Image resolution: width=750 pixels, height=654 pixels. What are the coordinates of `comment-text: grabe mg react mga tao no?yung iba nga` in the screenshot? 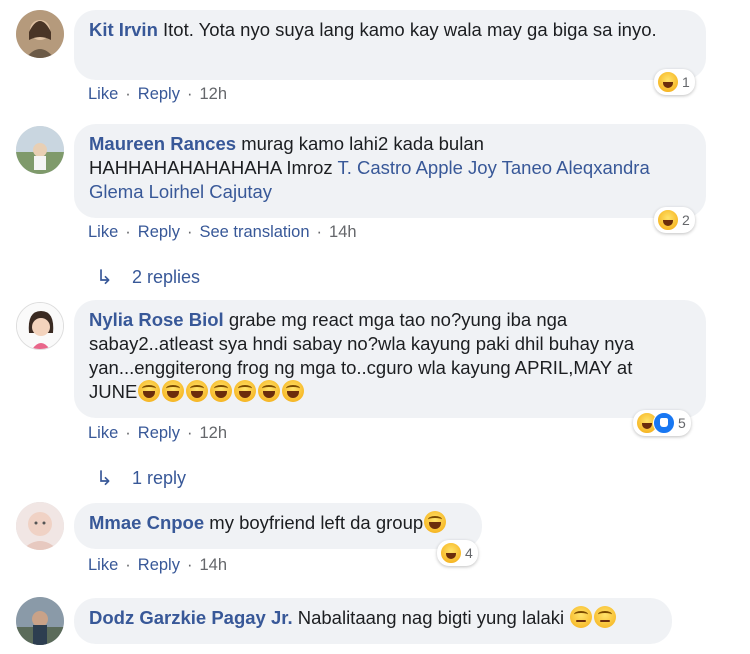 It's located at (398, 319).